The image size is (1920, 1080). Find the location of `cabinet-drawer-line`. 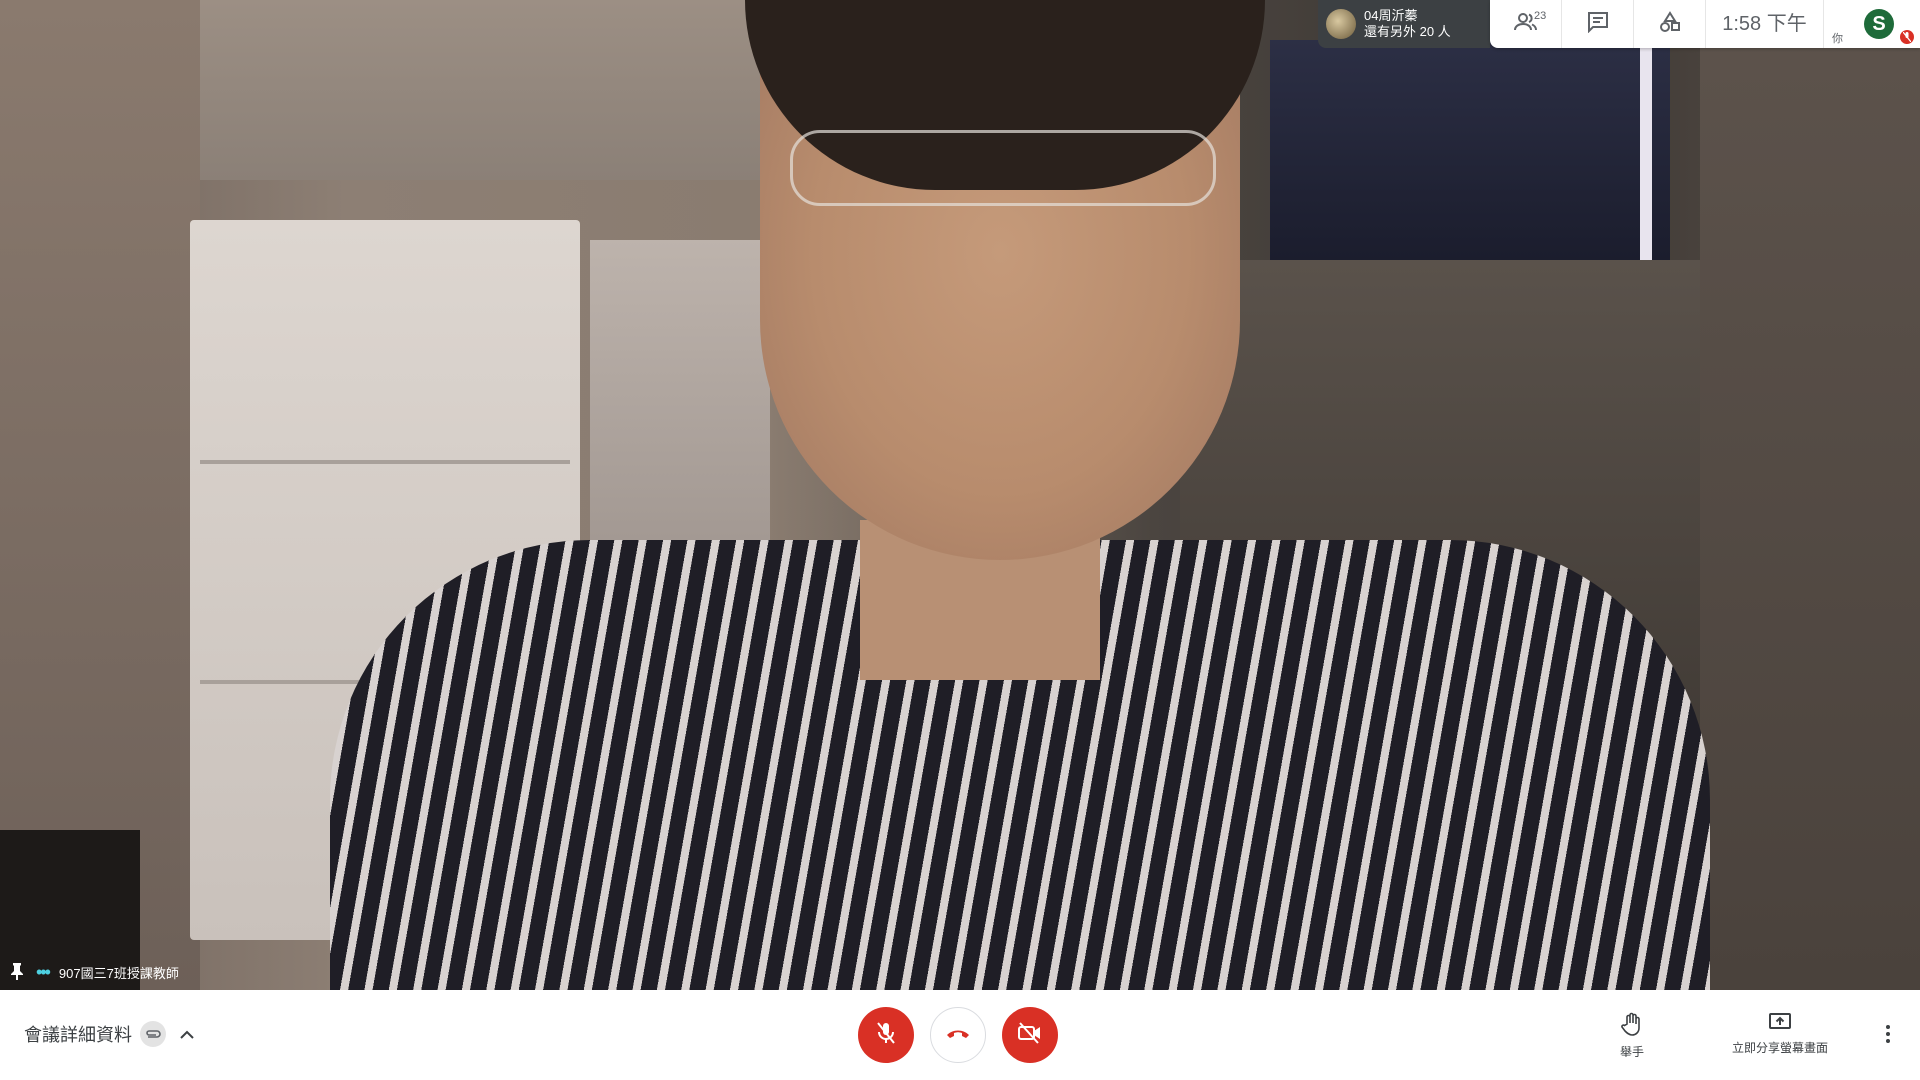

cabinet-drawer-line is located at coordinates (385, 462).